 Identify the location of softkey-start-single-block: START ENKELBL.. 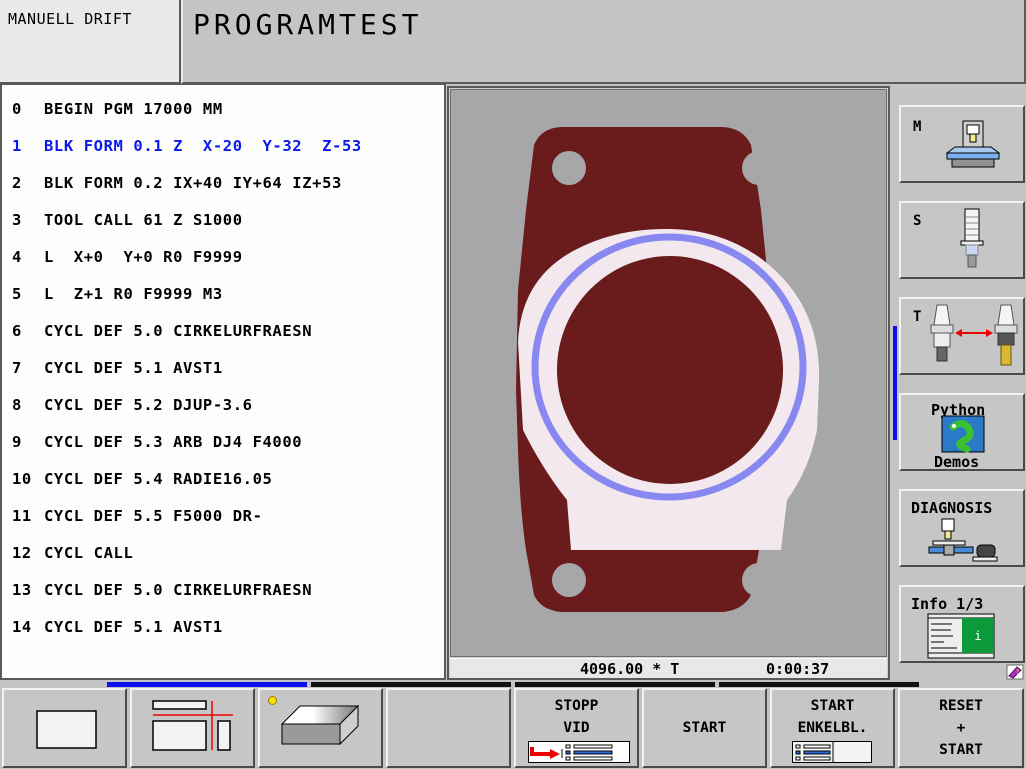
(832, 728).